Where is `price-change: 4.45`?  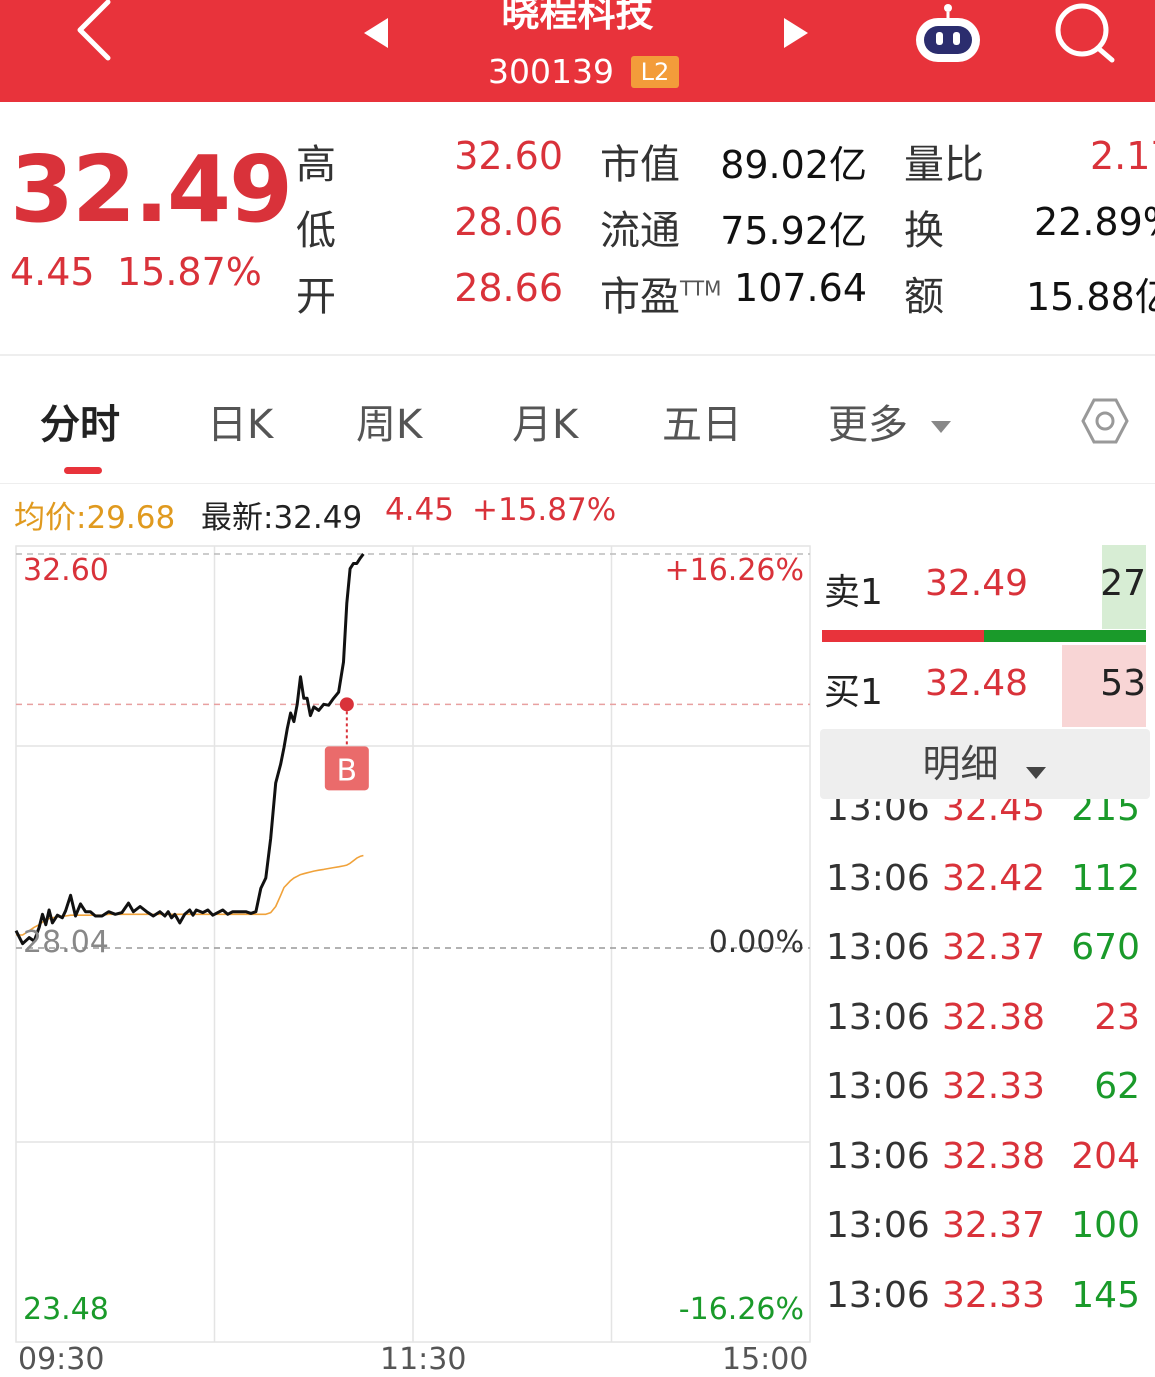
price-change: 4.45 is located at coordinates (52, 272).